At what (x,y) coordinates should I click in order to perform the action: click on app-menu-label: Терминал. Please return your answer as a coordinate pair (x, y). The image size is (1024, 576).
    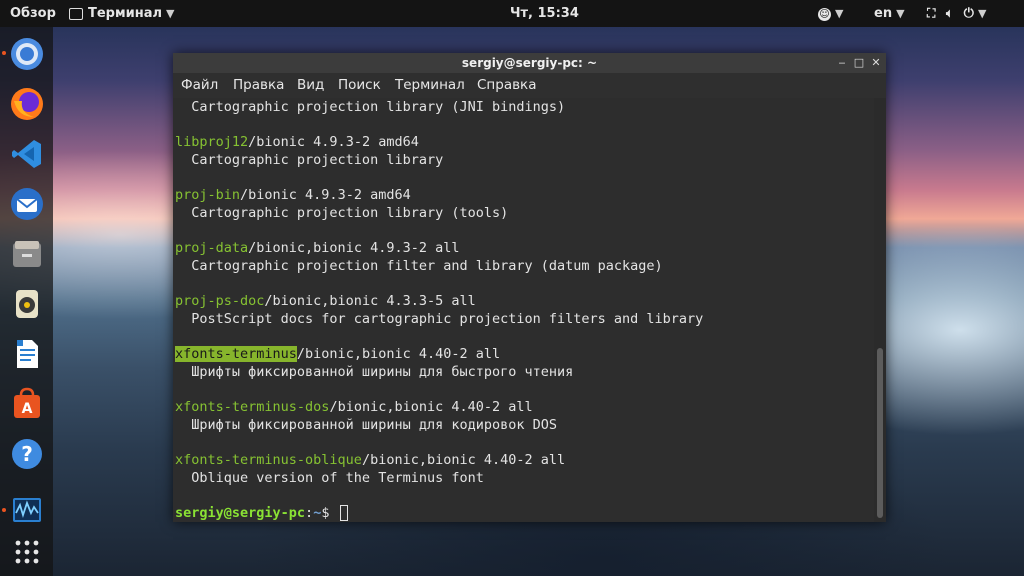
    Looking at the image, I should click on (125, 13).